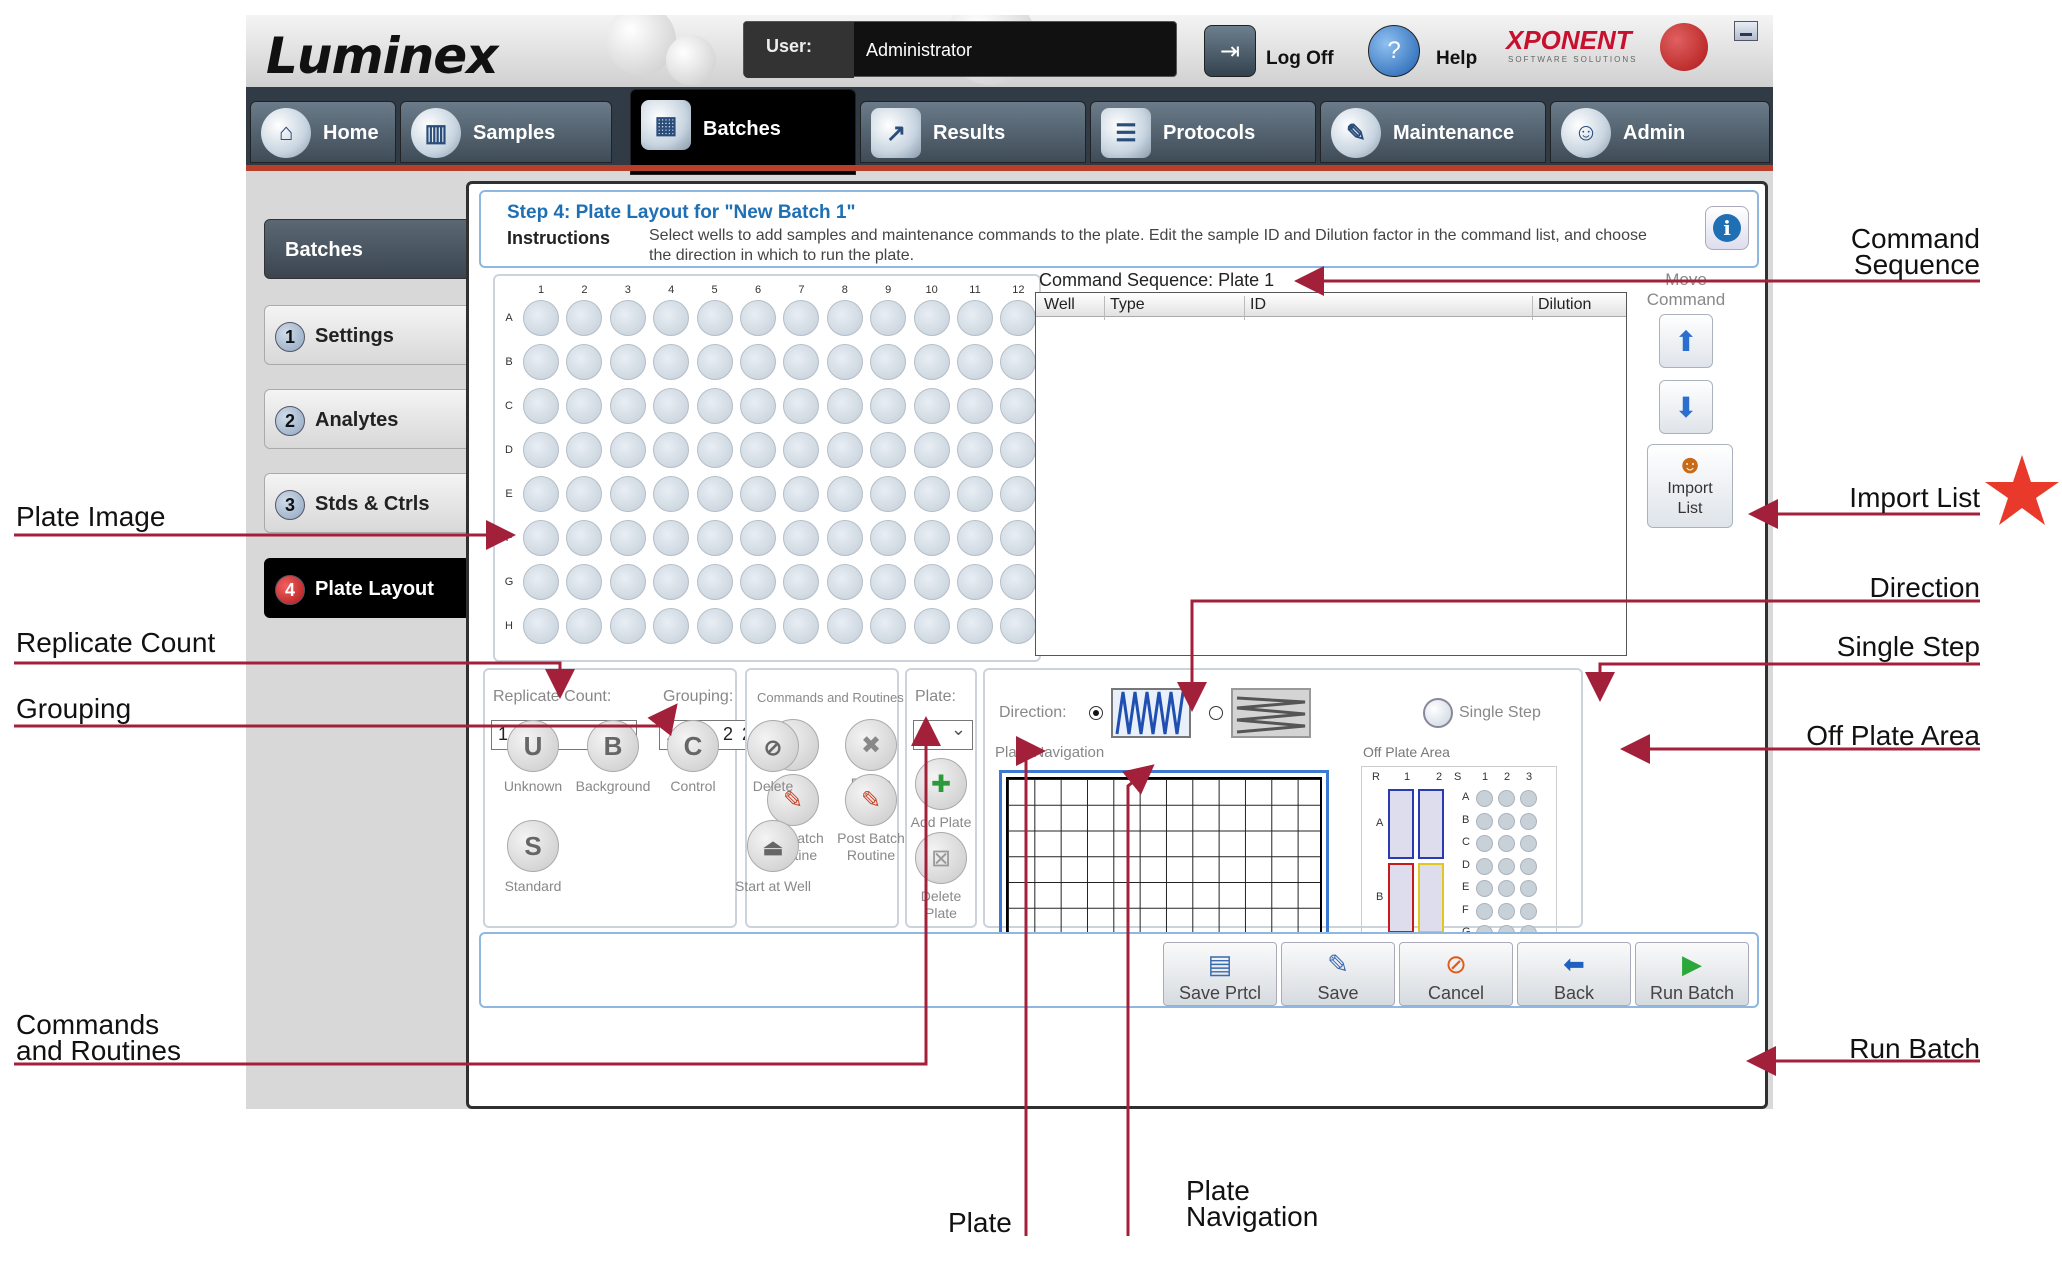 Image resolution: width=2062 pixels, height=1268 pixels. Describe the element at coordinates (533, 846) in the screenshot. I see `standard-button: S` at that location.